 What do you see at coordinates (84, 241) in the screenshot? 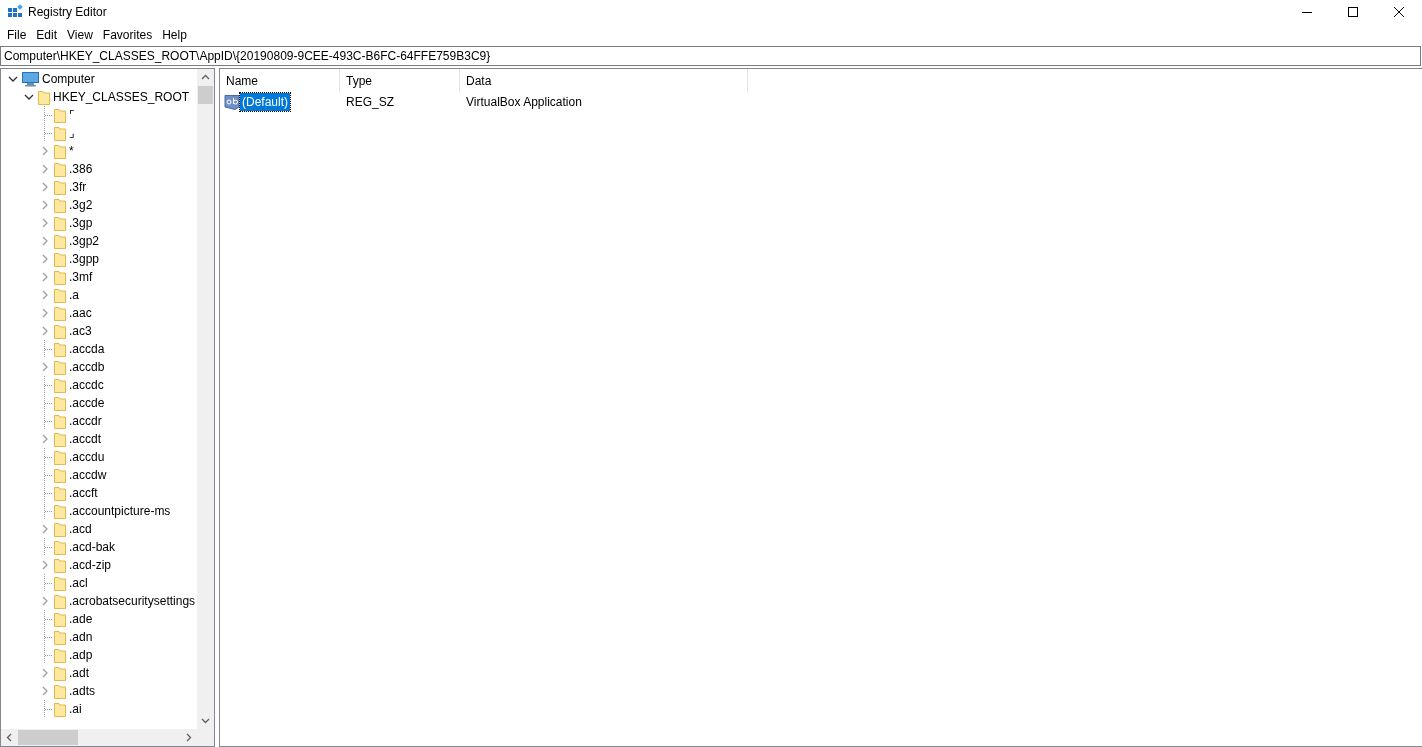
I see `tree-node-label: .3gp2` at bounding box center [84, 241].